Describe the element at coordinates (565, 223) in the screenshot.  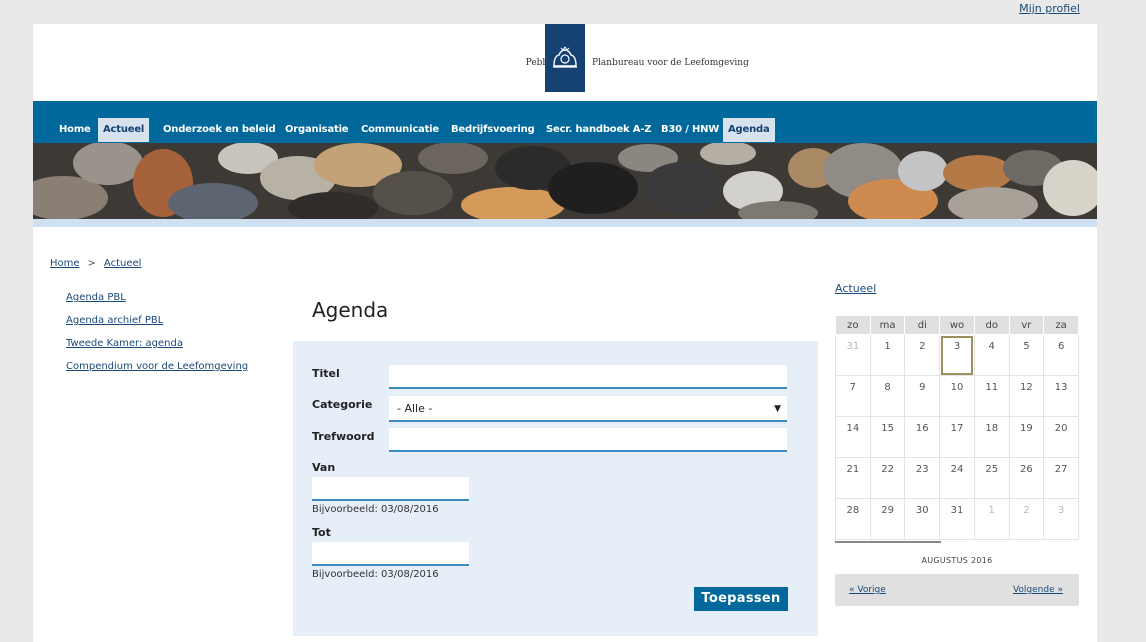
I see `banner-strip` at that location.